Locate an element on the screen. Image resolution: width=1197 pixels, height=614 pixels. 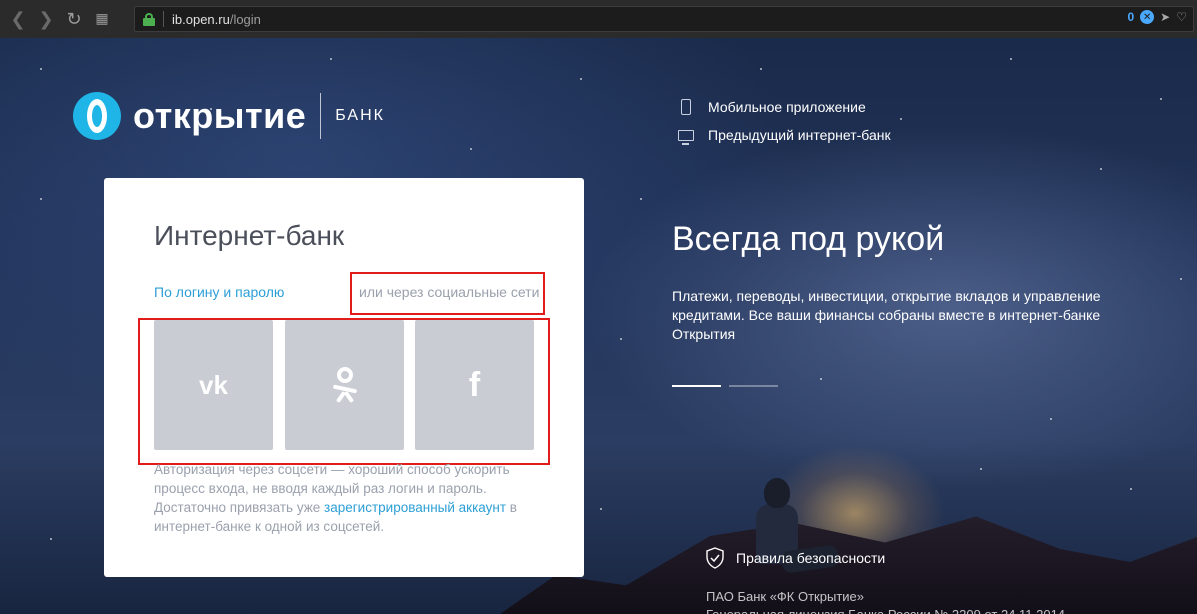
url-domain: ib.open.ru is located at coordinates (201, 19).